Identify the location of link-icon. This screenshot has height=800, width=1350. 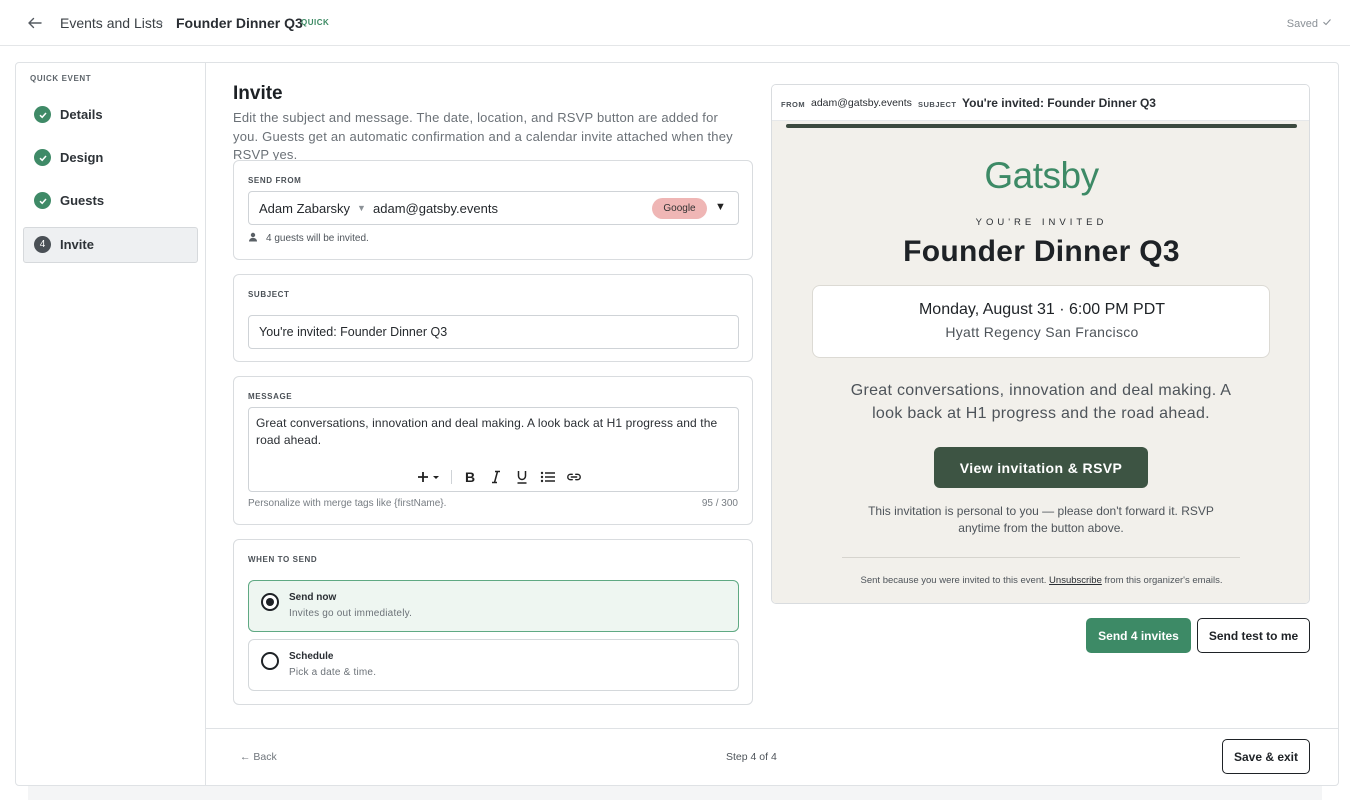
(574, 477).